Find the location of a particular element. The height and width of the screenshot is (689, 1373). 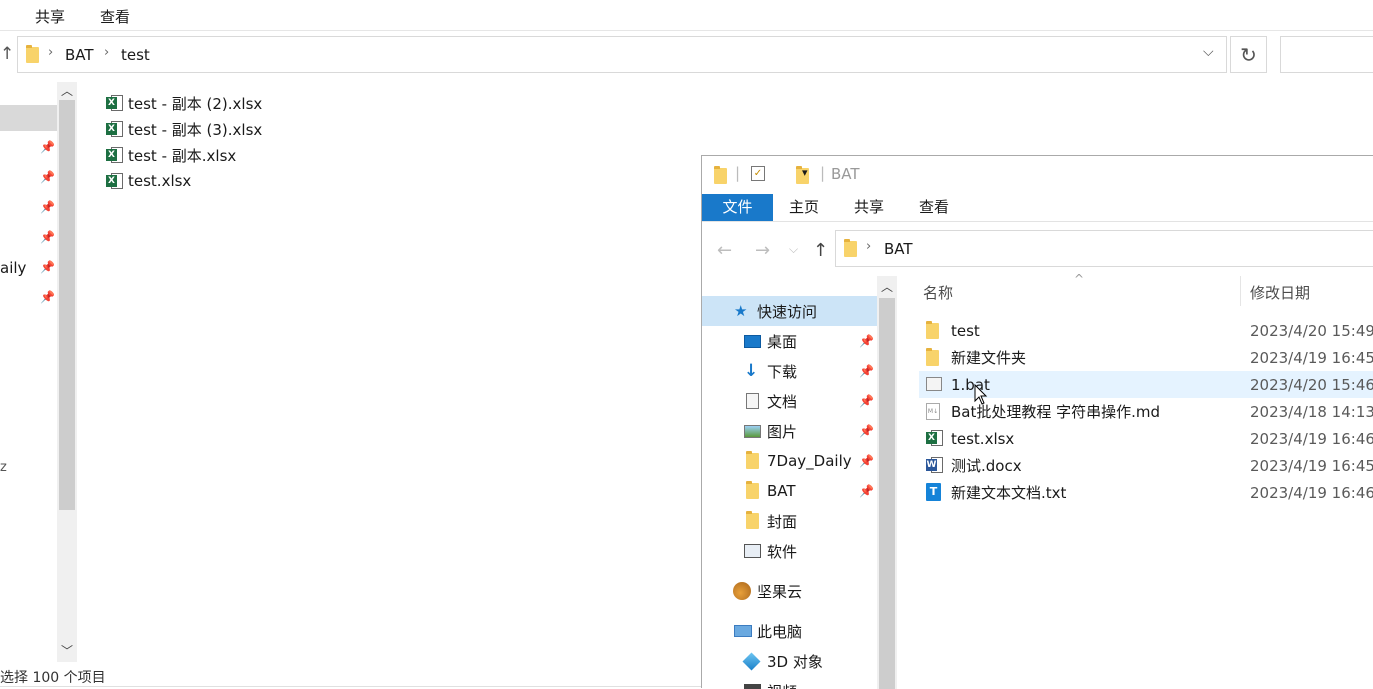

tree-item-7day-daily: 7Day_Daily 📌 is located at coordinates (789, 461).